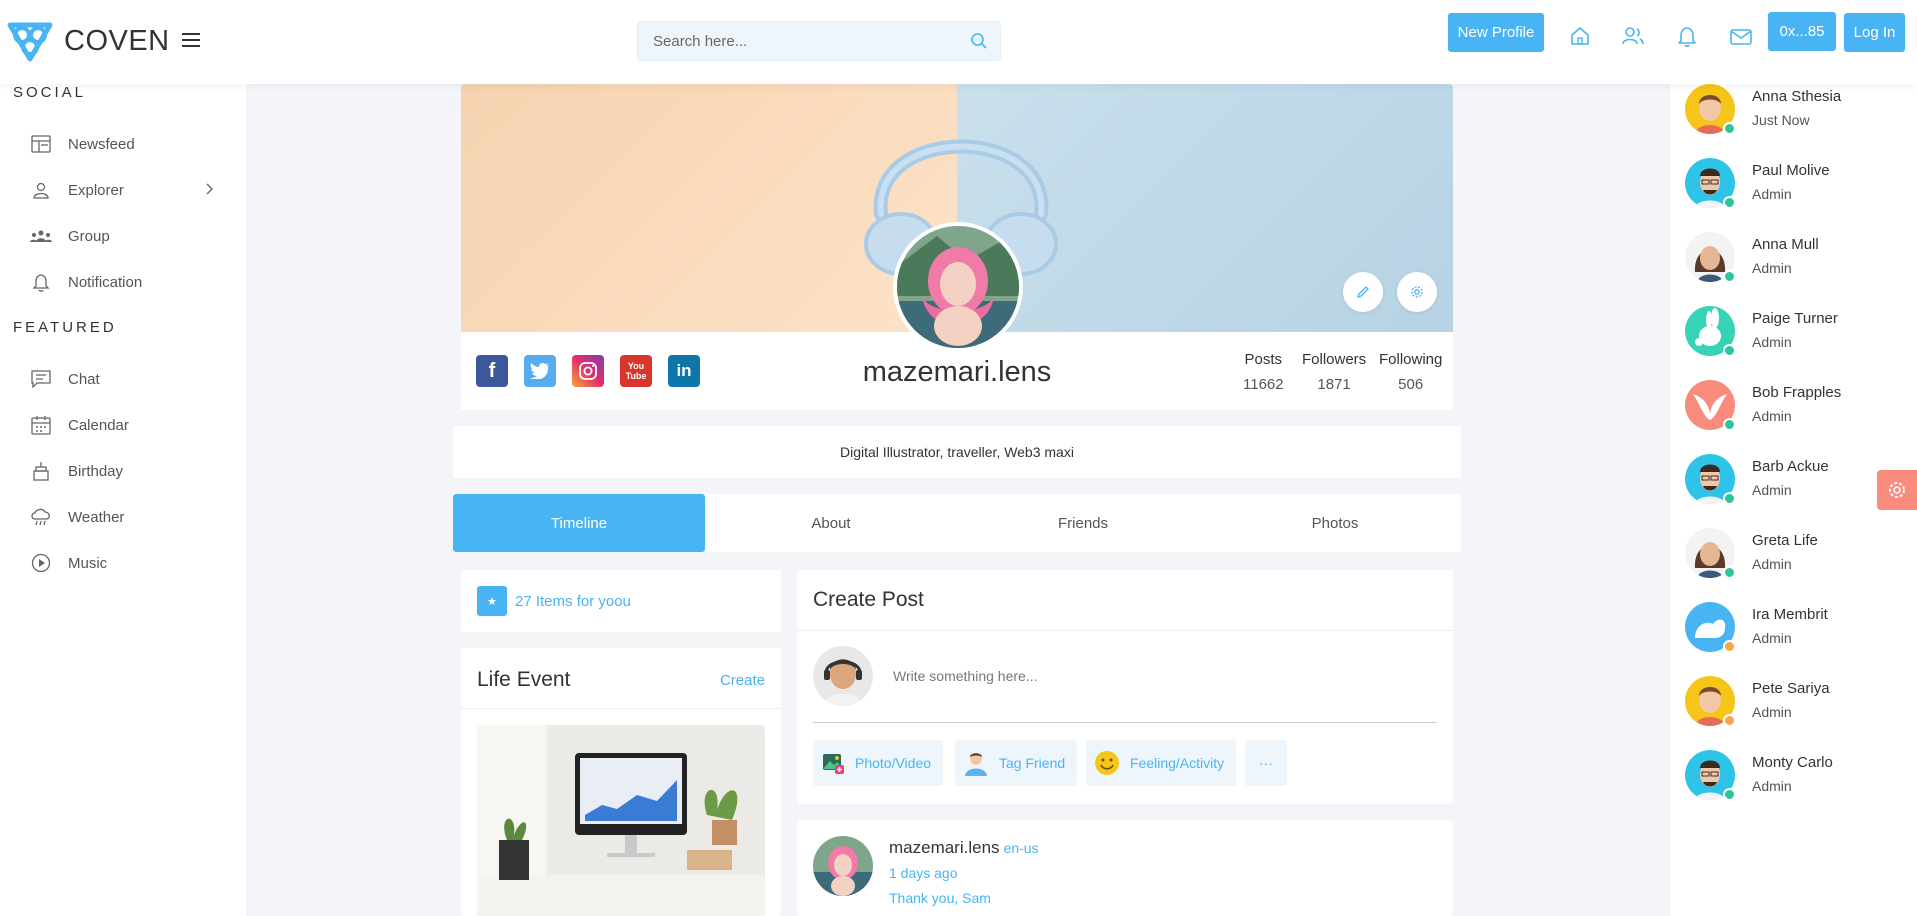 The width and height of the screenshot is (1917, 916). I want to click on contact-name: Ira Membrit, so click(1790, 614).